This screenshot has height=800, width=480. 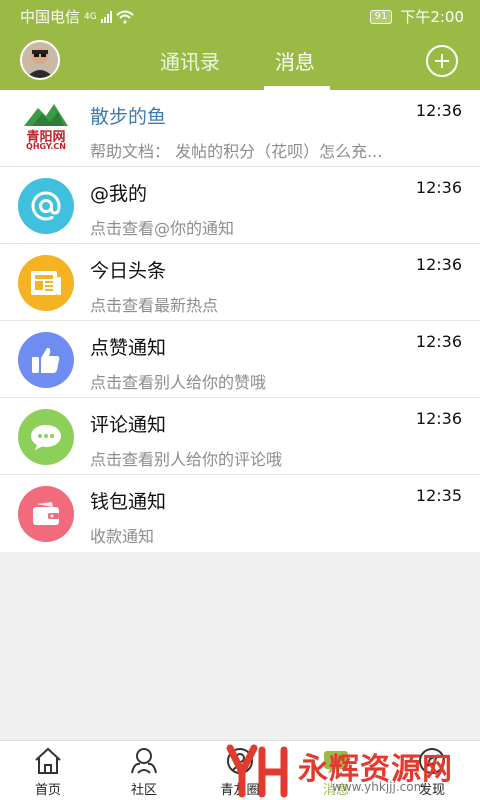 What do you see at coordinates (245, 63) in the screenshot?
I see `header-tabs: 通讯录 消息` at bounding box center [245, 63].